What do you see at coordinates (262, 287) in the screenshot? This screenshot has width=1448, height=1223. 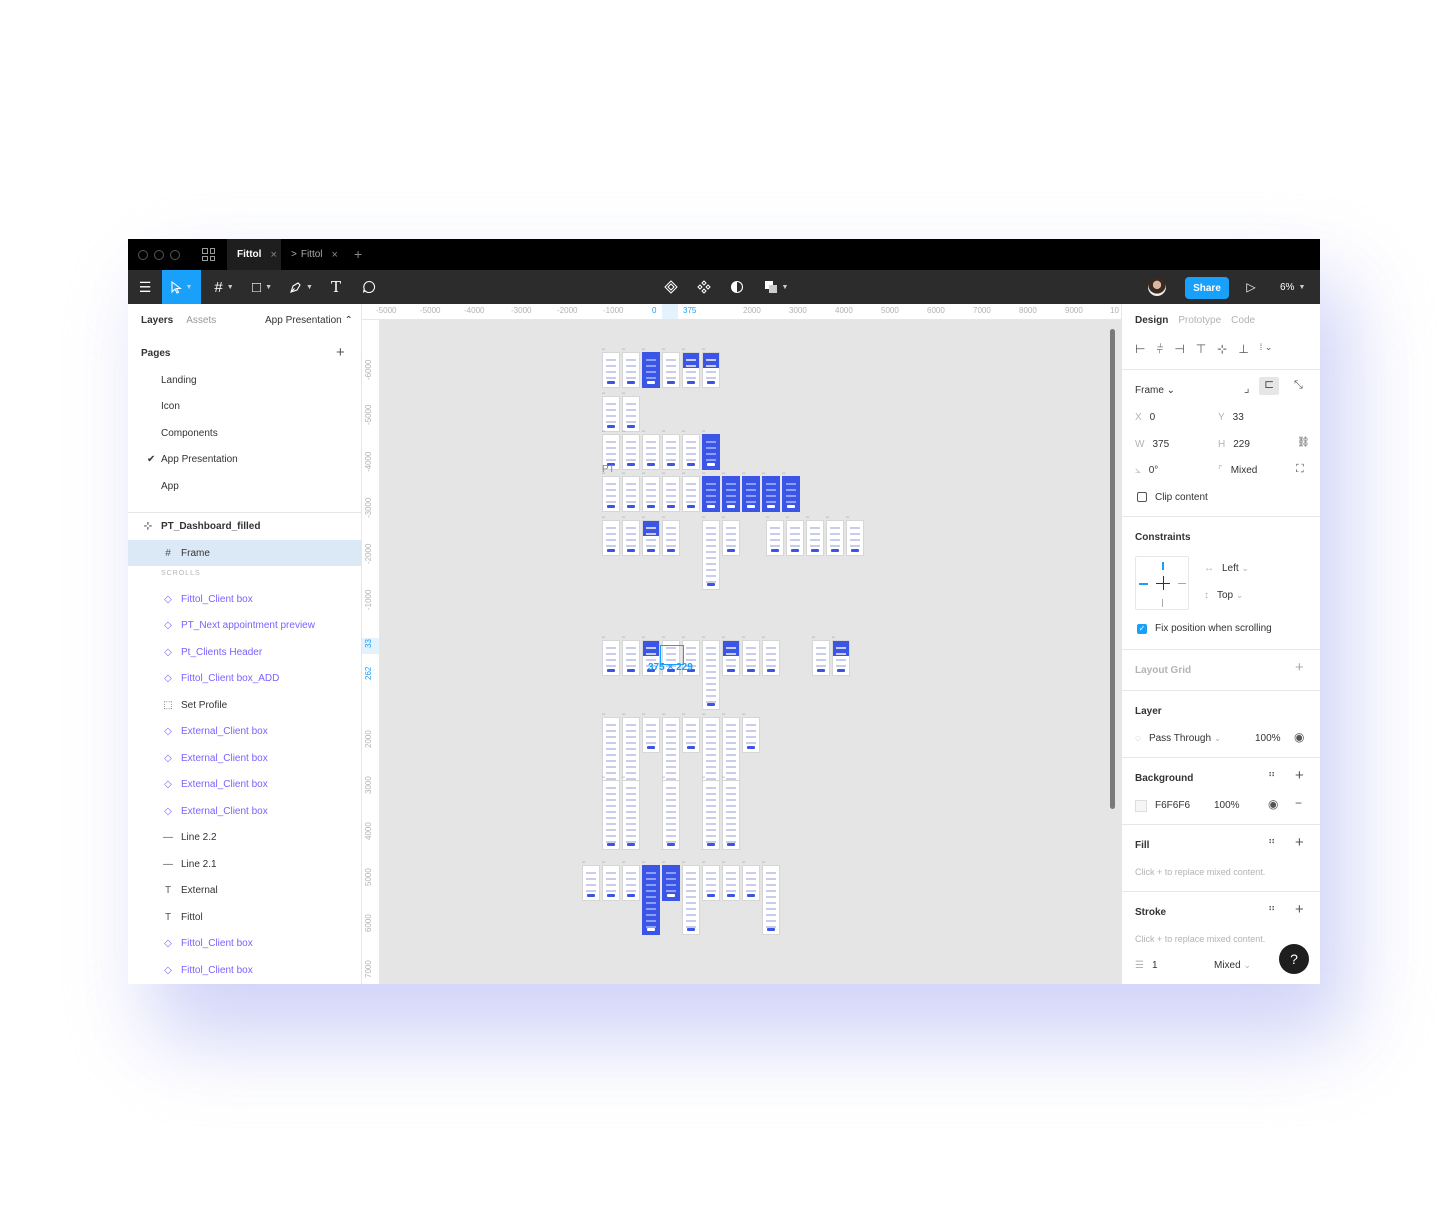 I see `shape-tool-button: □ ▼` at bounding box center [262, 287].